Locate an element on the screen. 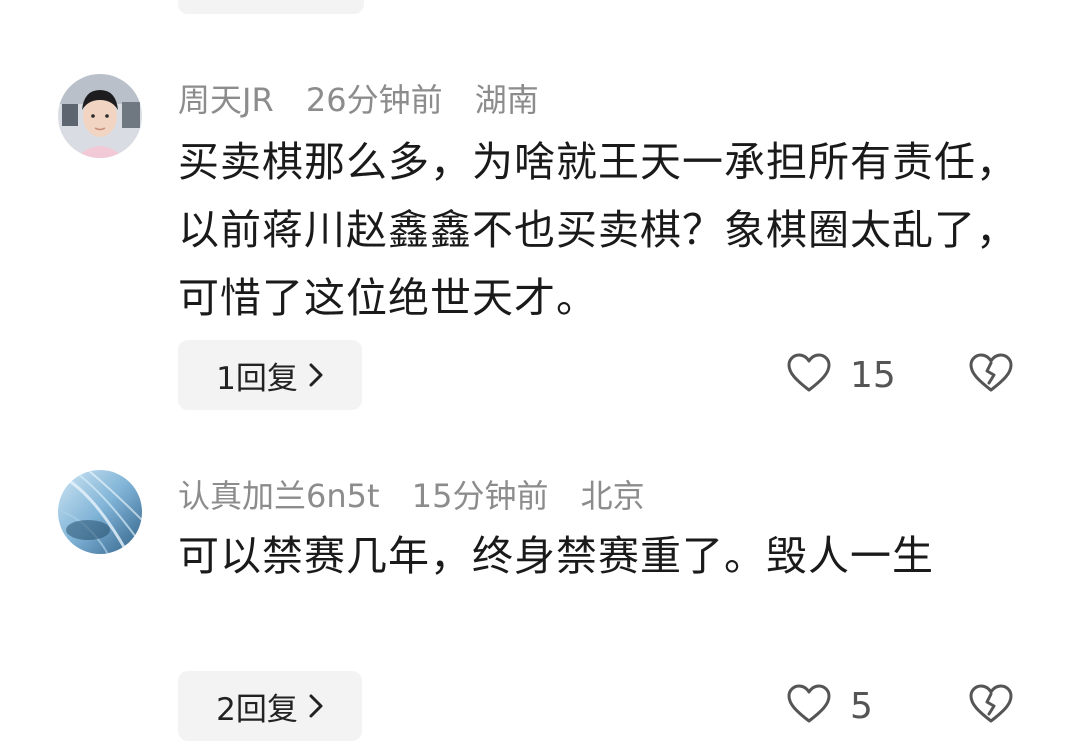  like-button: 5 is located at coordinates (829, 706).